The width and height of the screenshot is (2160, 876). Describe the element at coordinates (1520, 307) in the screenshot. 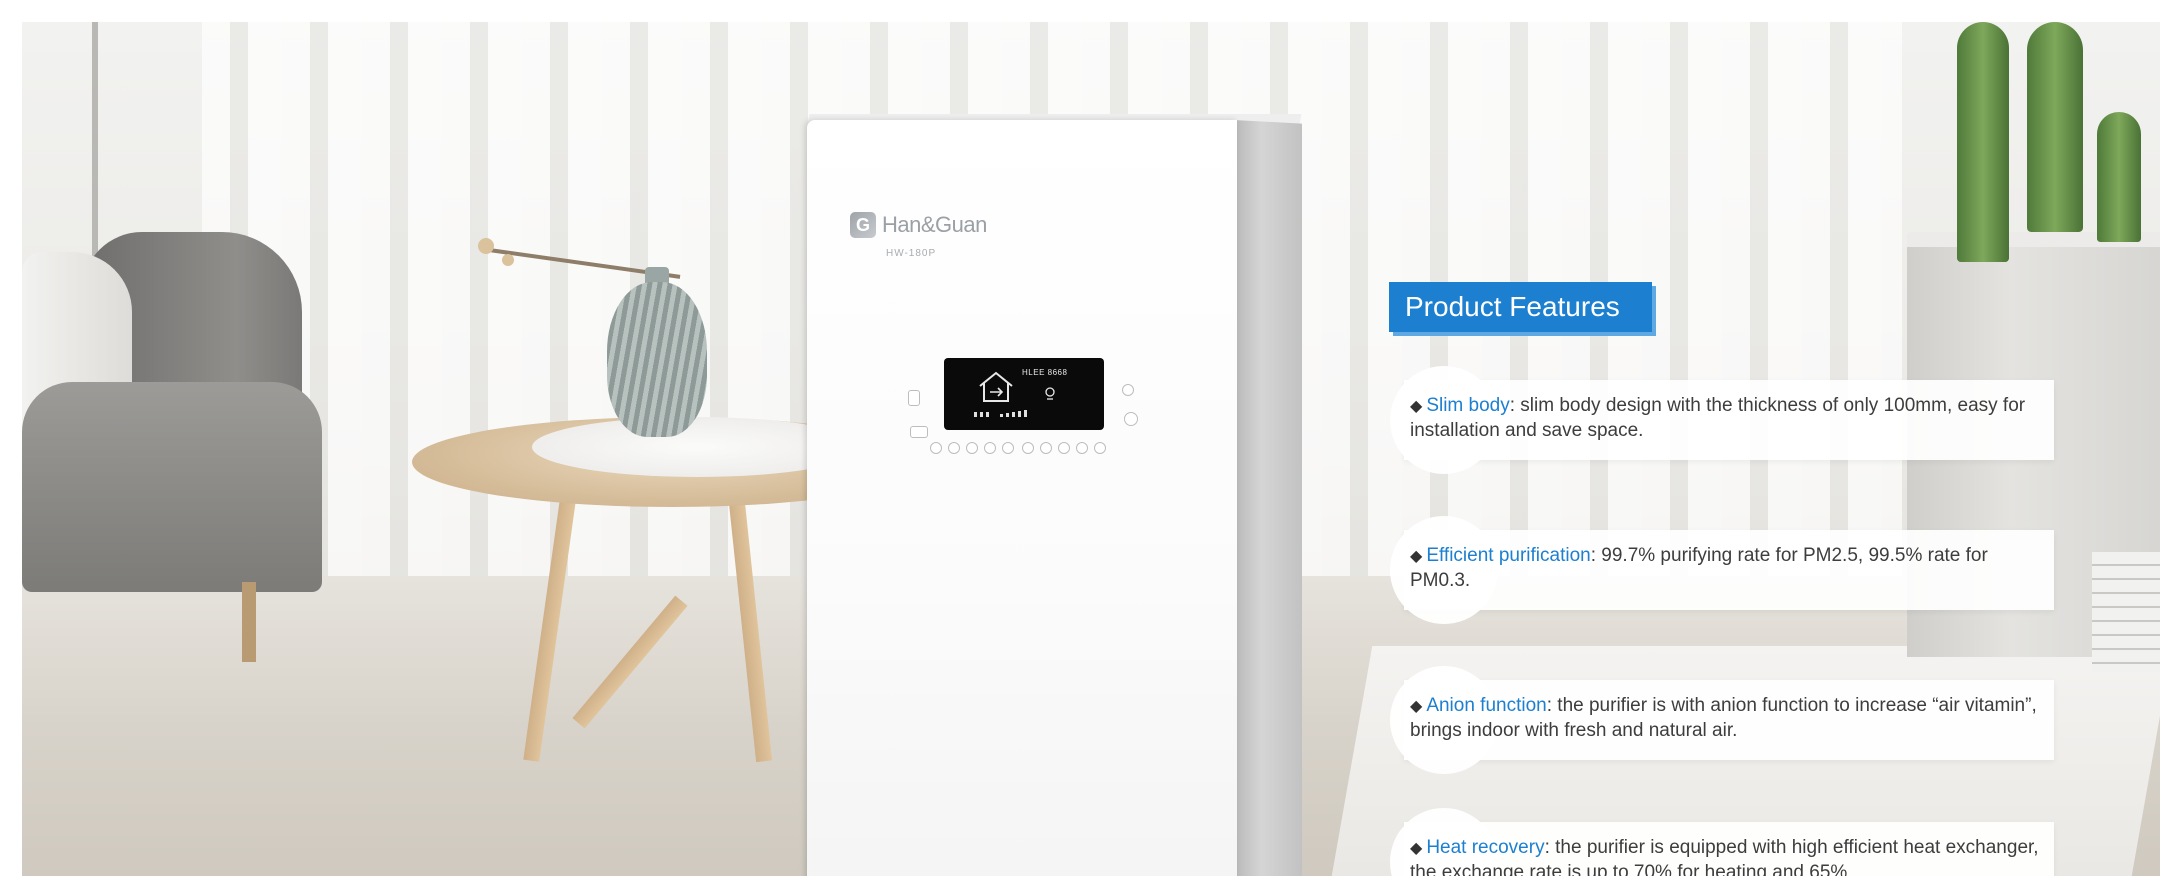

I see `features-section-title: Product Features` at that location.